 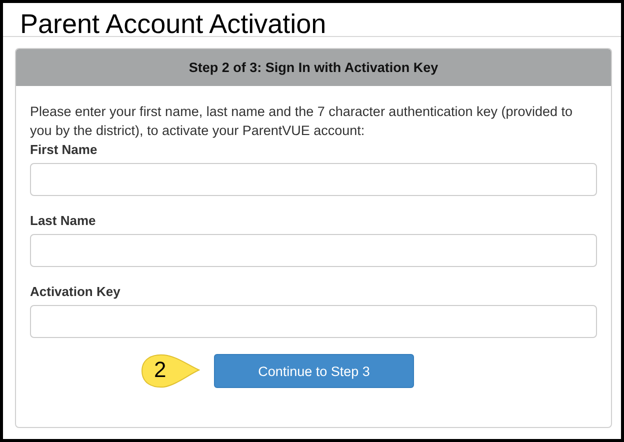 I want to click on continue-button: Continue to Step 3, so click(x=314, y=371).